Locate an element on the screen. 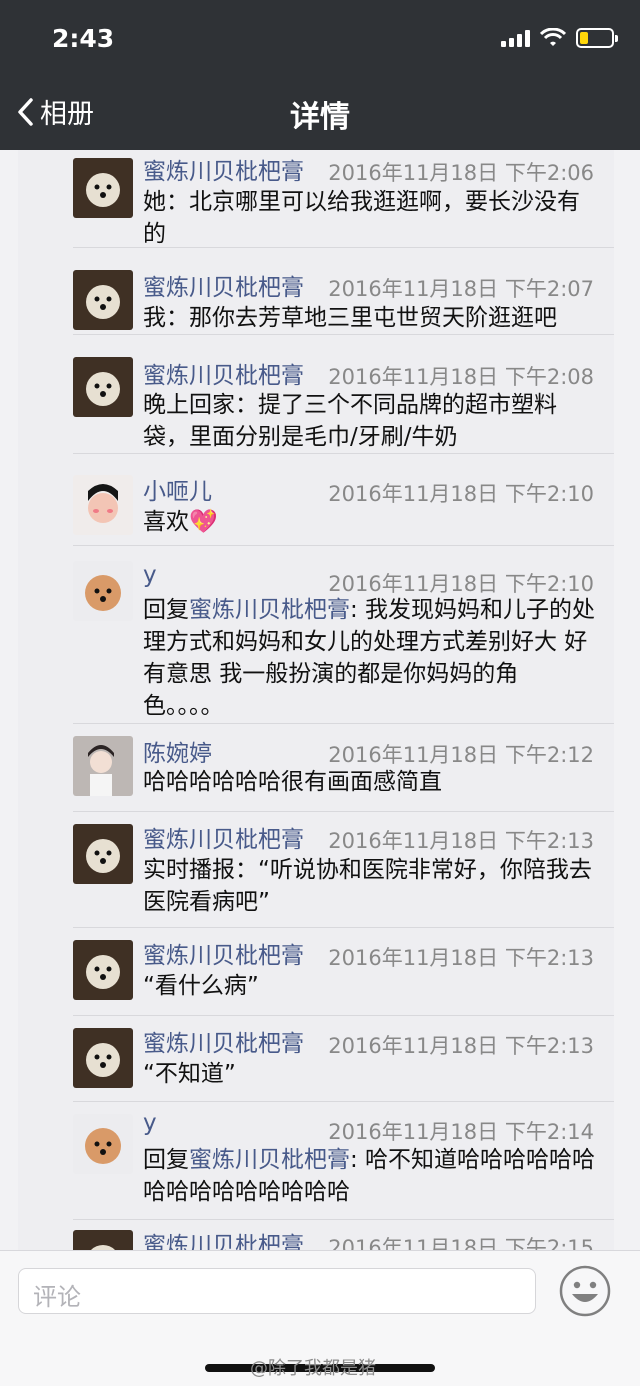 Image resolution: width=640 pixels, height=1386 pixels. status-icons is located at coordinates (559, 38).